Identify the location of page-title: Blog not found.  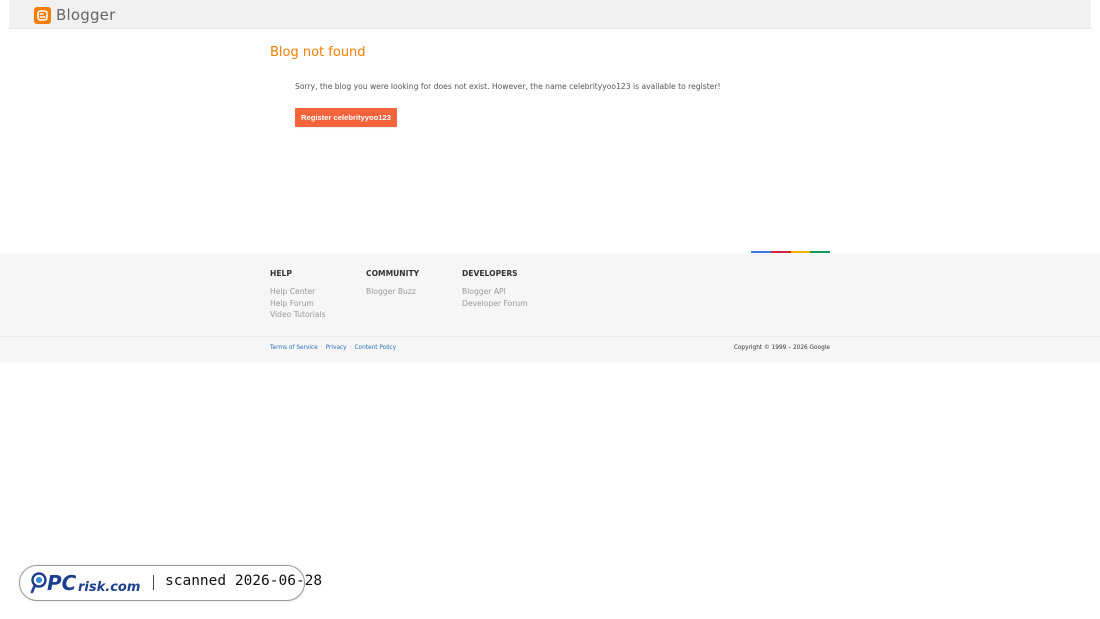
(318, 52).